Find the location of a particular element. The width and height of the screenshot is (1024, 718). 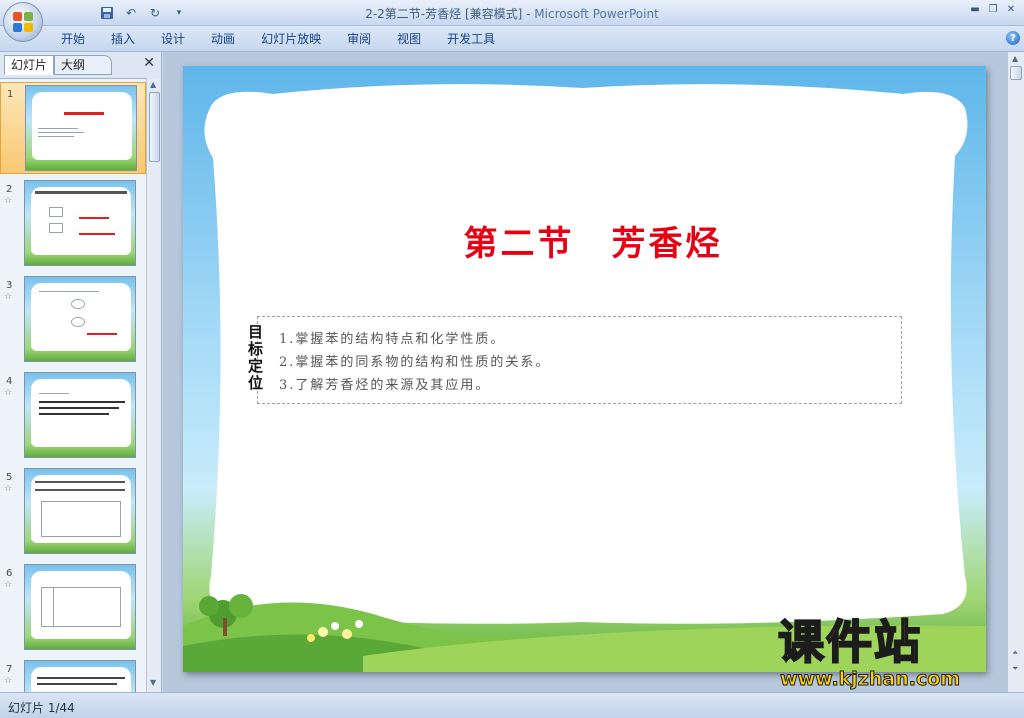

slide-thumbnail-3: 3 ☆ is located at coordinates (73, 320).